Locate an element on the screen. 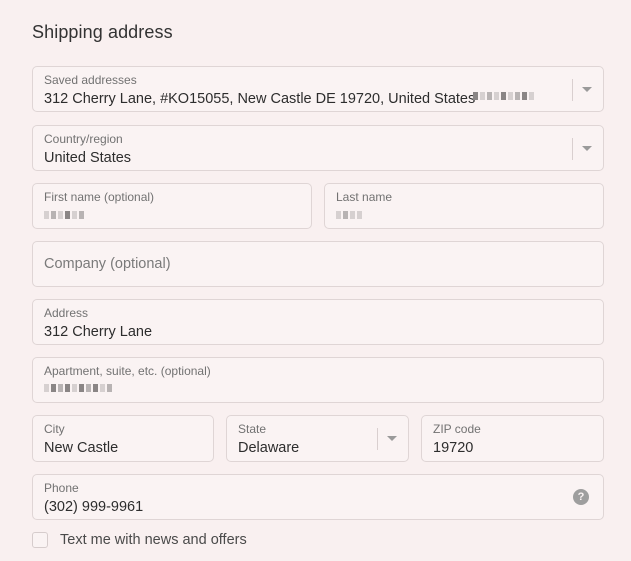 This screenshot has height=561, width=631. last-name-label: Last name is located at coordinates (364, 197).